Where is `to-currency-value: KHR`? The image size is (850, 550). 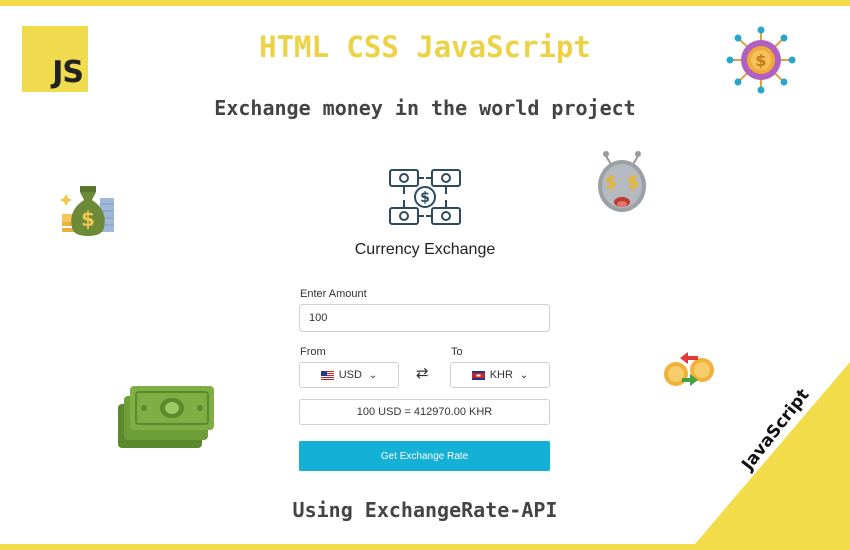
to-currency-value: KHR is located at coordinates (501, 375).